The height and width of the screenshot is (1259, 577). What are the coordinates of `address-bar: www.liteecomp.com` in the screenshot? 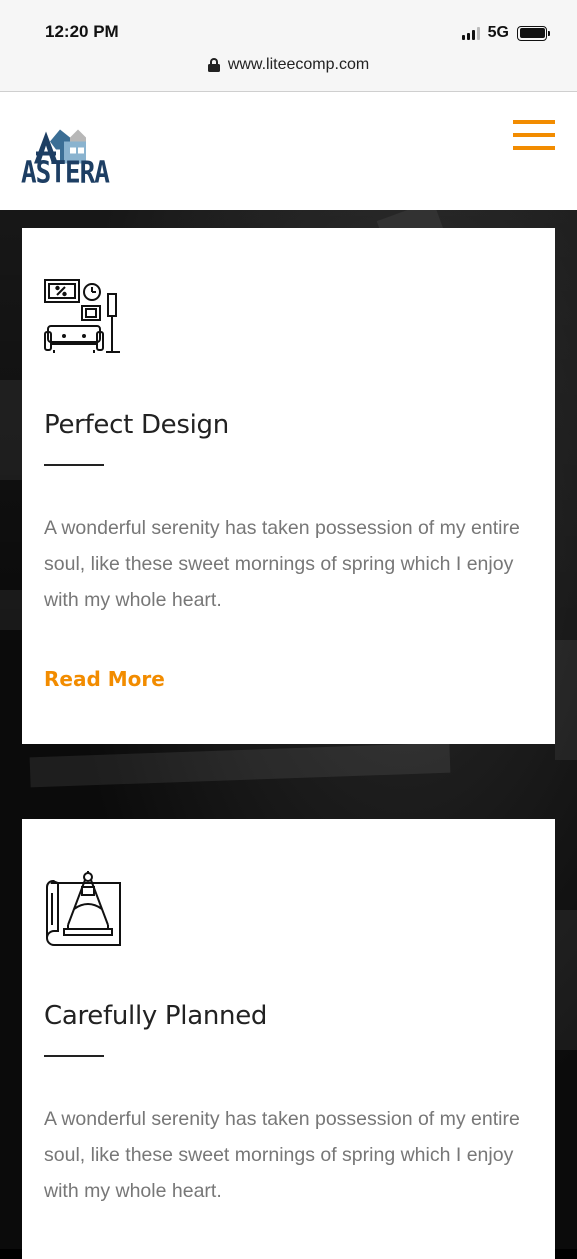 It's located at (288, 65).